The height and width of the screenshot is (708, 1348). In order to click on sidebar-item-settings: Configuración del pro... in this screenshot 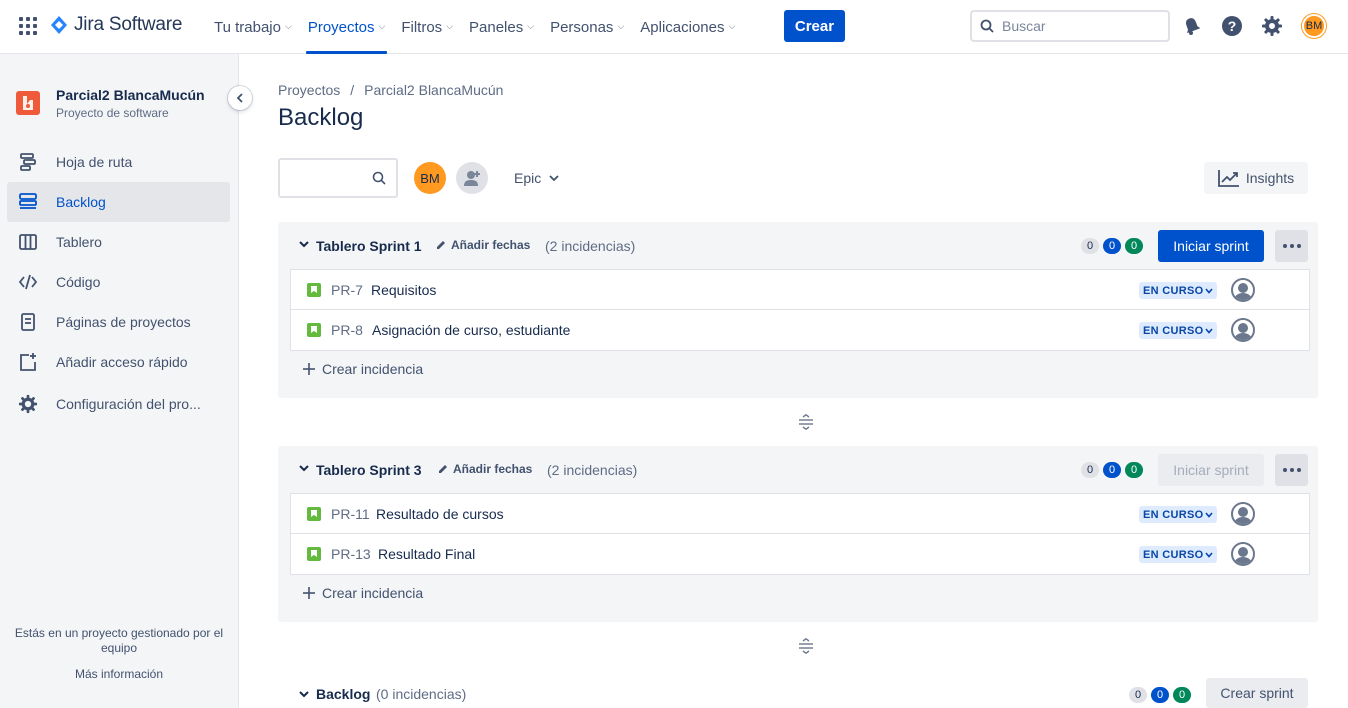, I will do `click(118, 404)`.